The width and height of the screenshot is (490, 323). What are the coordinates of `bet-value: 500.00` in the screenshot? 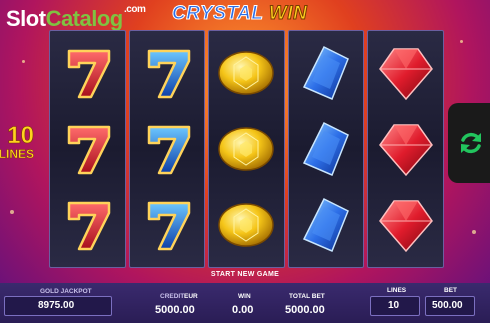 It's located at (447, 305).